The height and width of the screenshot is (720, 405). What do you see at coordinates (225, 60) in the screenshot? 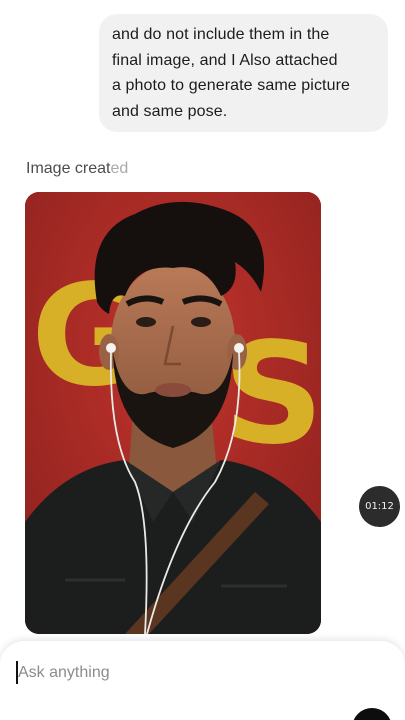
I see `user-message-line: final image, and I Also attached` at bounding box center [225, 60].